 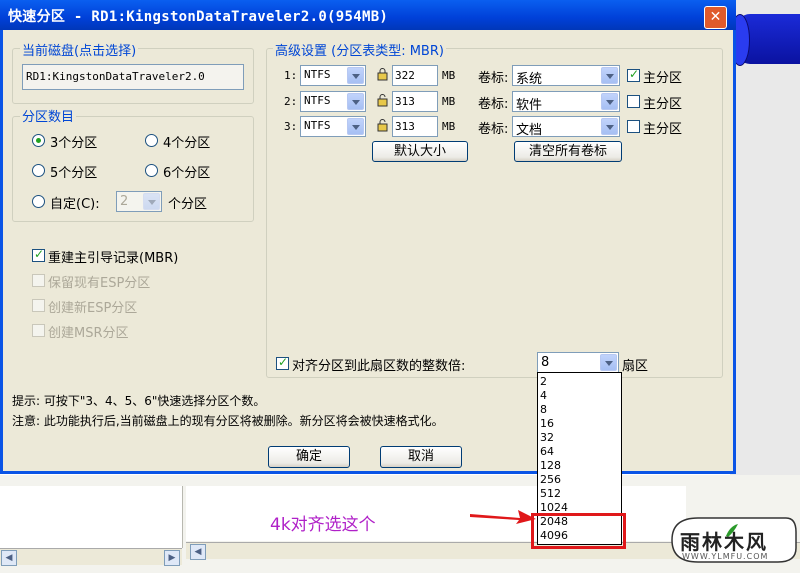 I want to click on row-1-fs-value: NTFS, so click(x=317, y=74).